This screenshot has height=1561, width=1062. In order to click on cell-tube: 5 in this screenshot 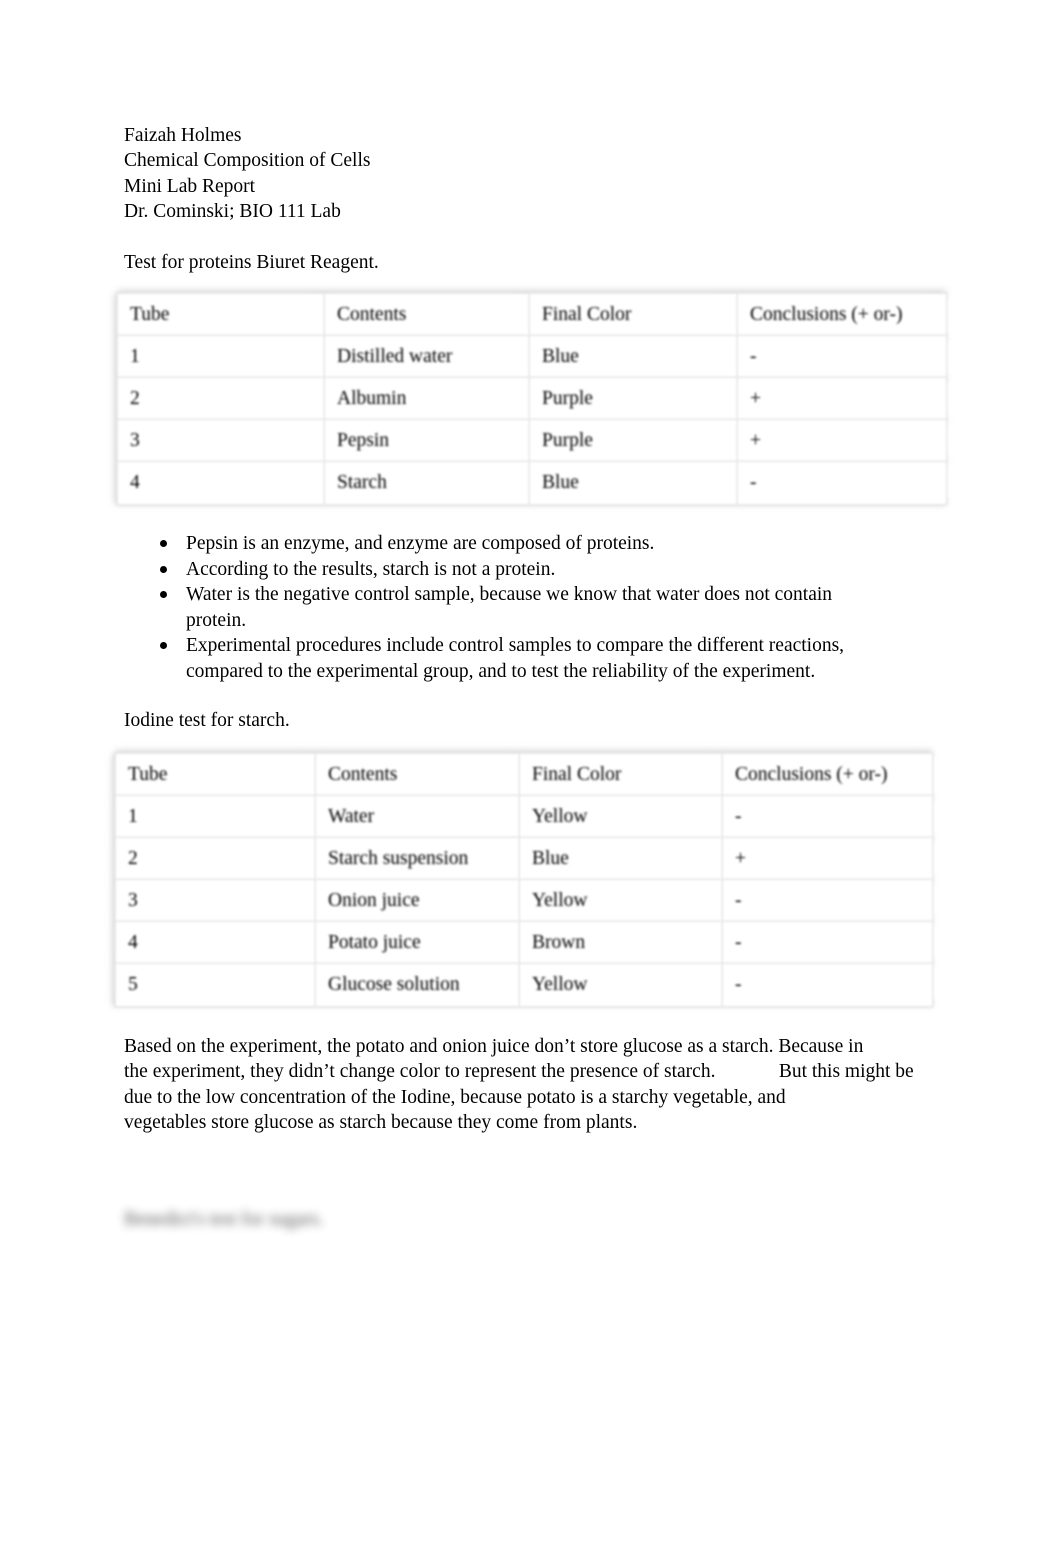, I will do `click(216, 985)`.